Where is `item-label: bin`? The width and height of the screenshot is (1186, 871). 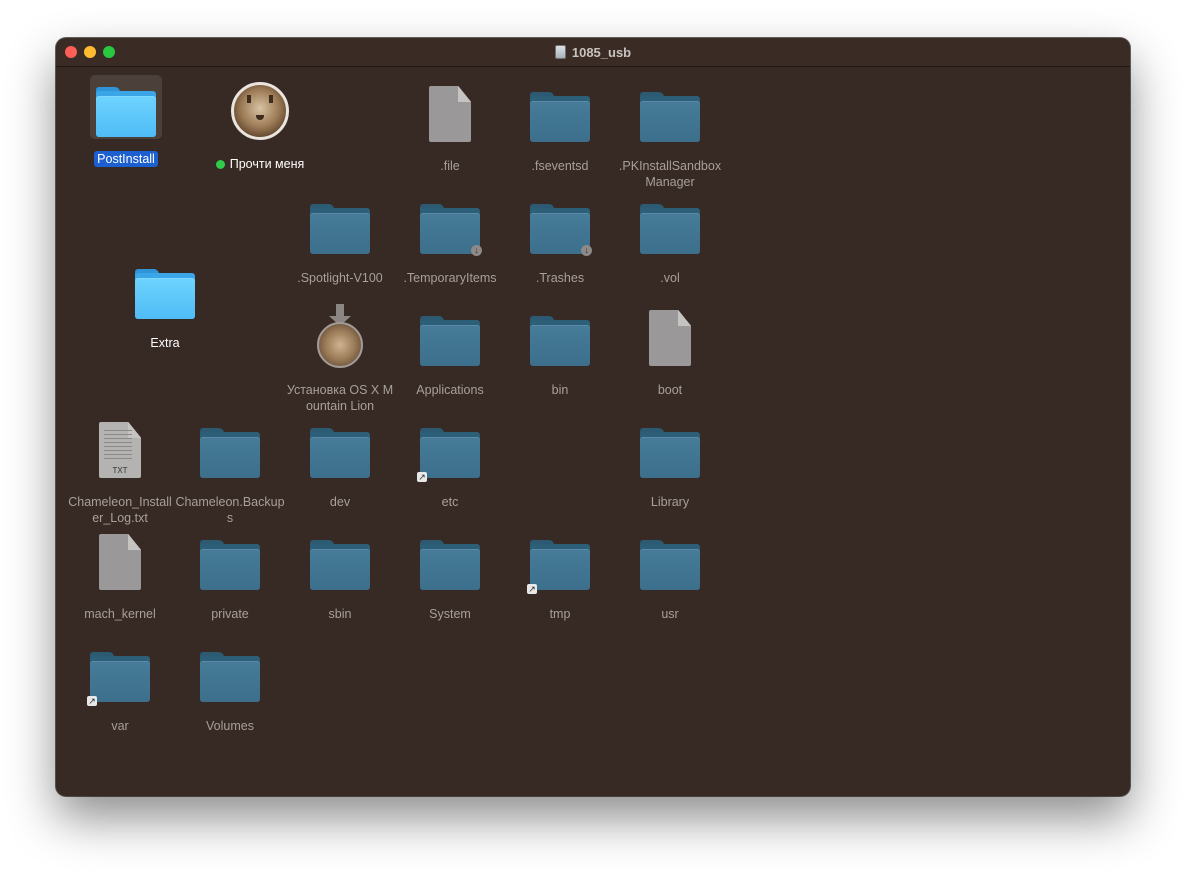
item-label: bin is located at coordinates (560, 390).